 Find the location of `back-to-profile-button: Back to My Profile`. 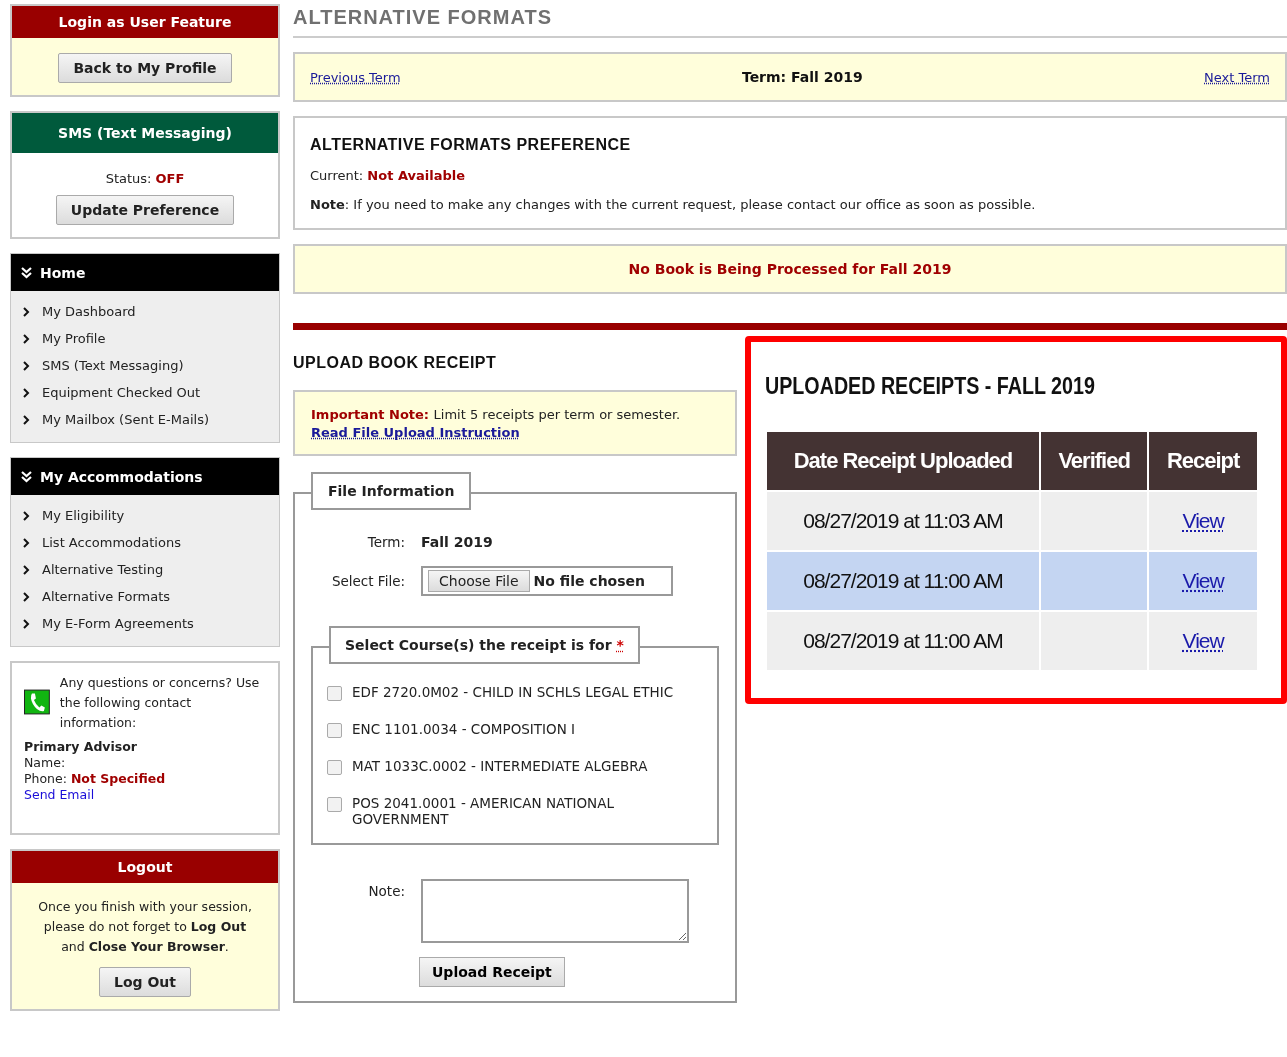

back-to-profile-button: Back to My Profile is located at coordinates (145, 68).